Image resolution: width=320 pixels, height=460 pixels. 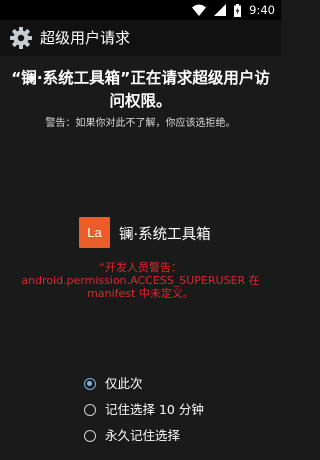 I want to click on status-bar: 9:40, so click(x=140, y=10).